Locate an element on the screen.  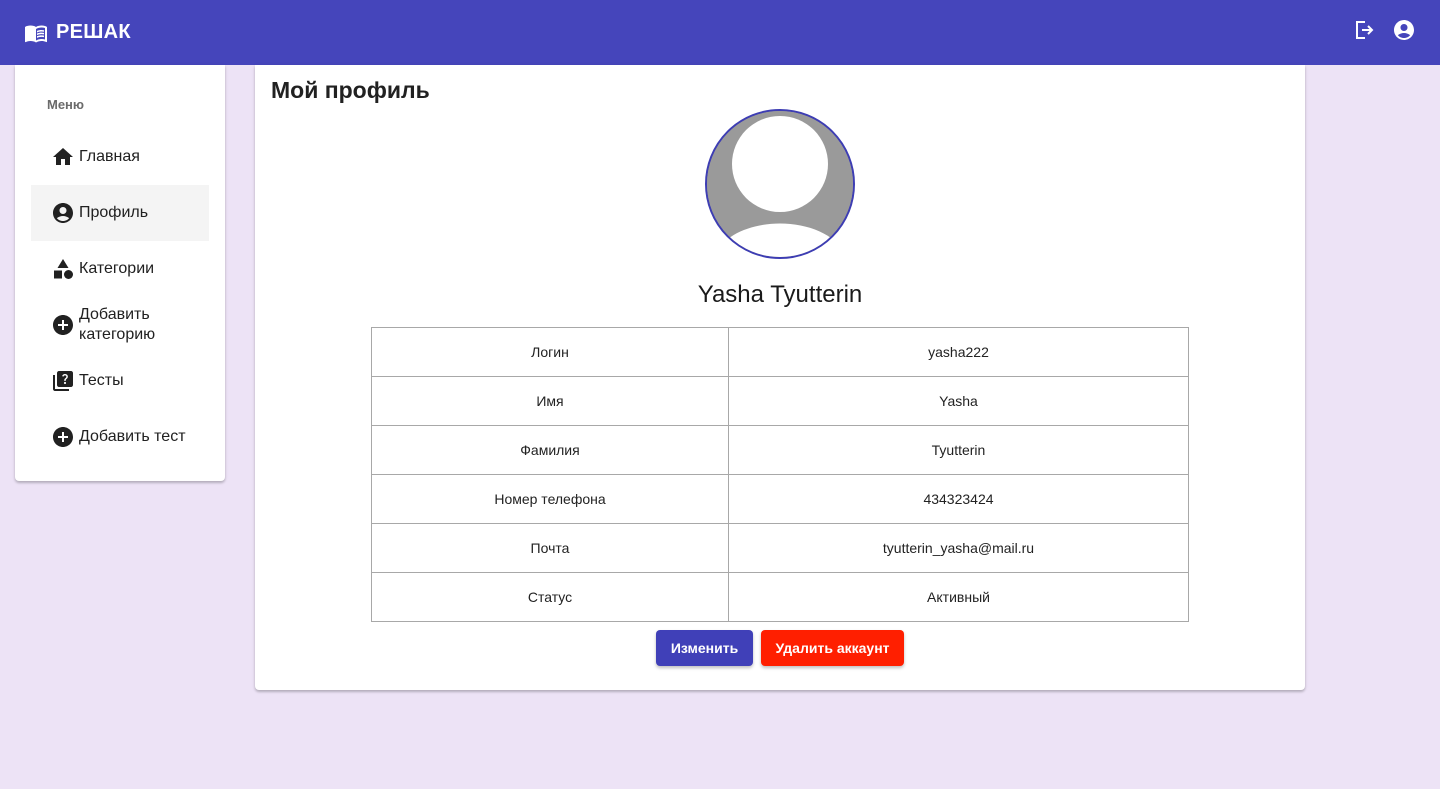
sidebar-item-label: Тесты is located at coordinates (101, 380).